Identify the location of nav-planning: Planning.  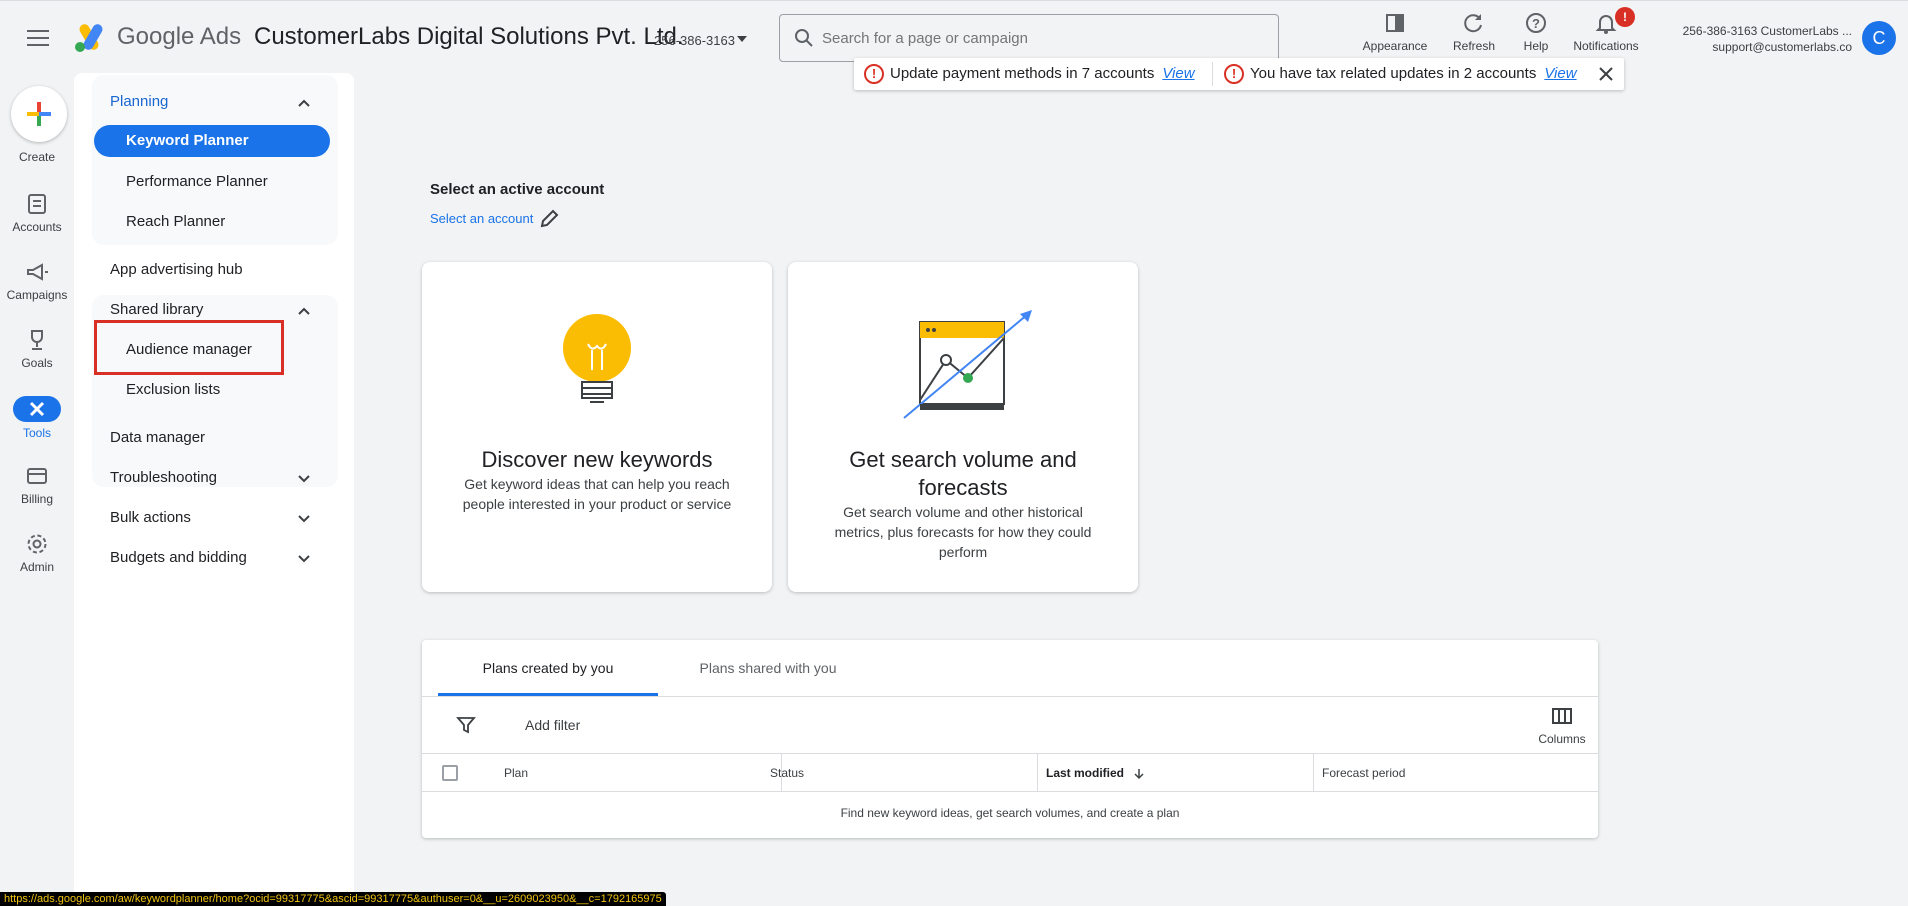
(139, 101).